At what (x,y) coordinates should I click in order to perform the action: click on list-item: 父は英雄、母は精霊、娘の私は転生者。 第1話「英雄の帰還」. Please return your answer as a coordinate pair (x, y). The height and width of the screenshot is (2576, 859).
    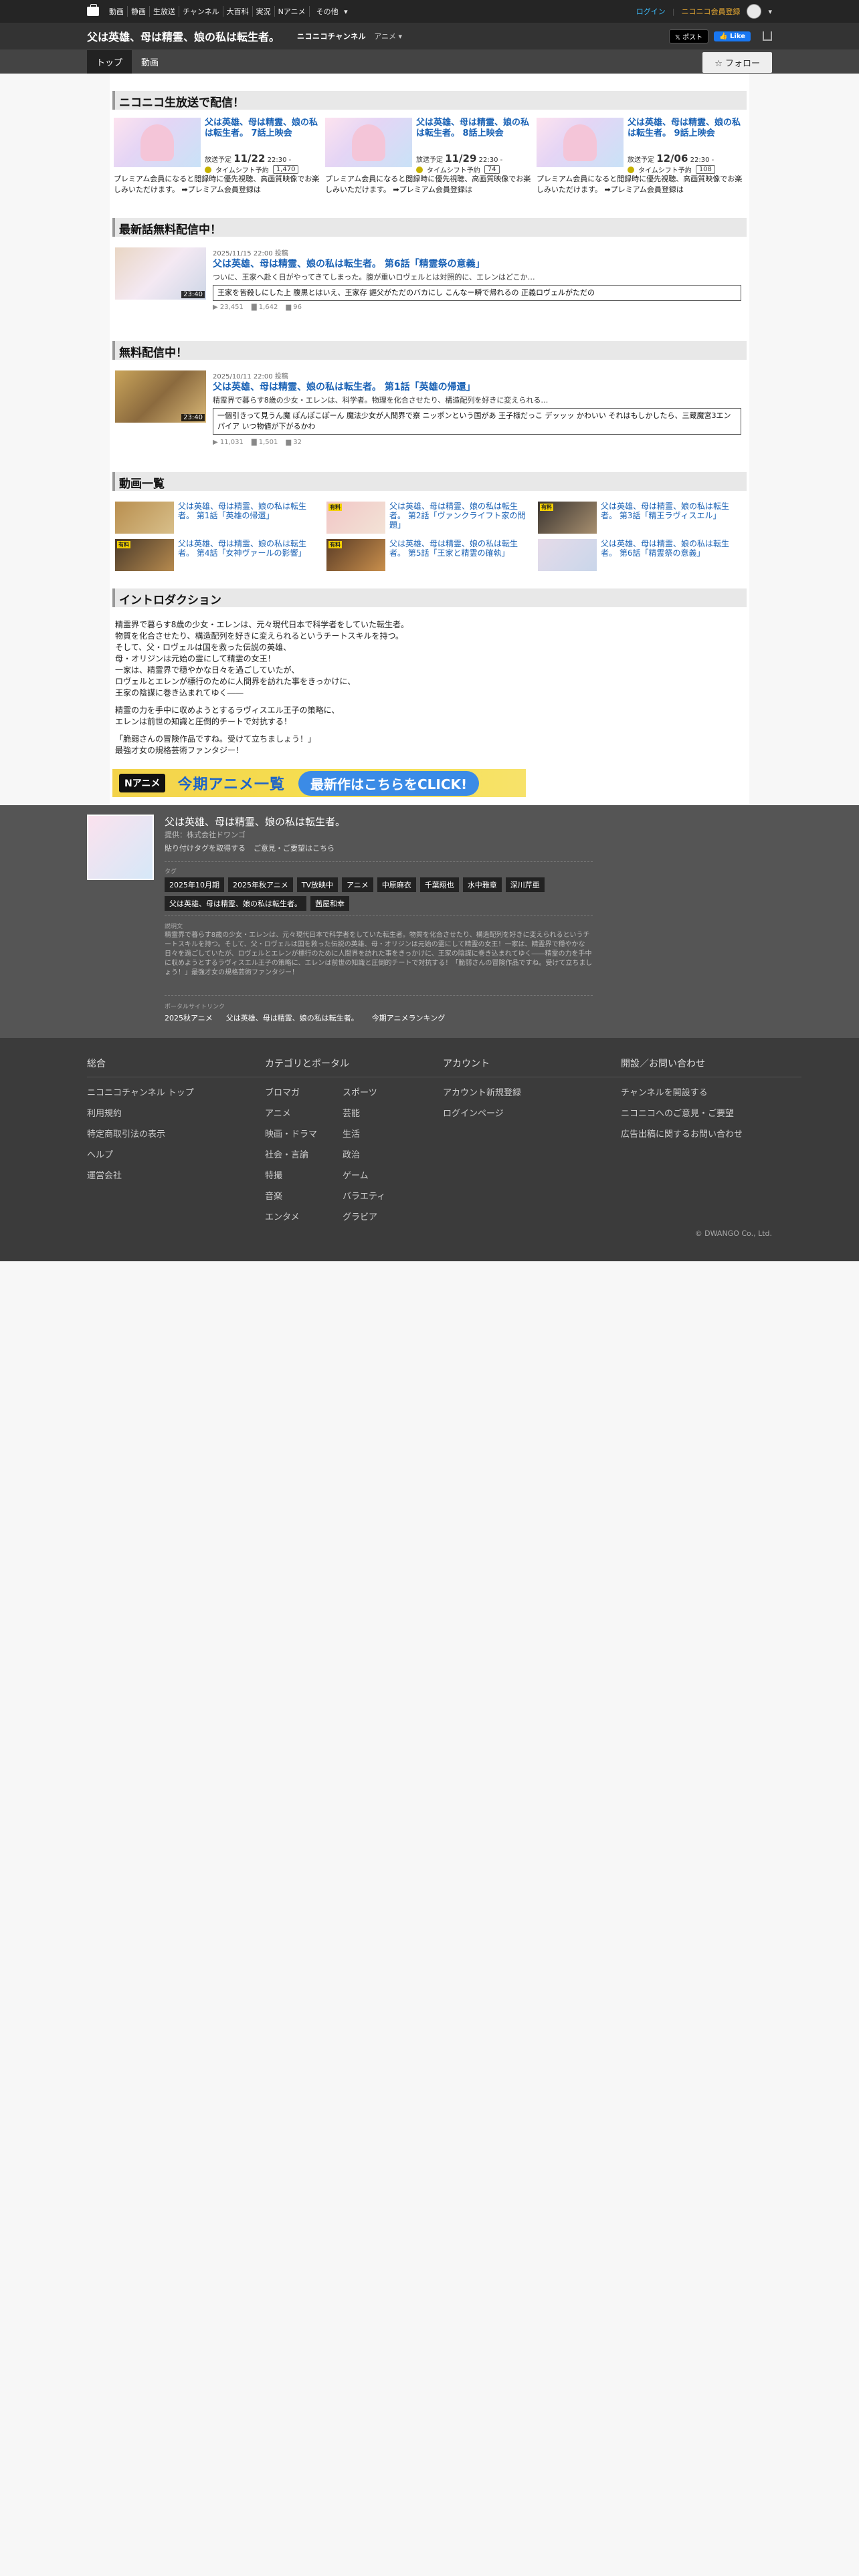
    Looking at the image, I should click on (220, 518).